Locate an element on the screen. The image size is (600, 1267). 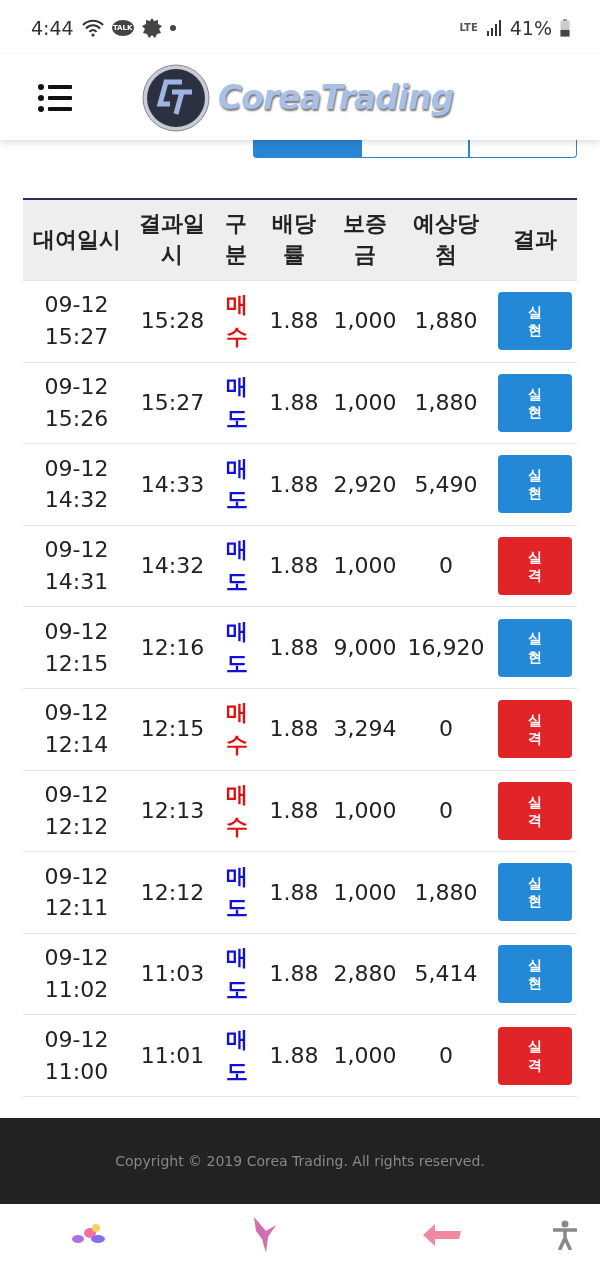
rental-datetime: 09-12 12:12 is located at coordinates (76, 810).